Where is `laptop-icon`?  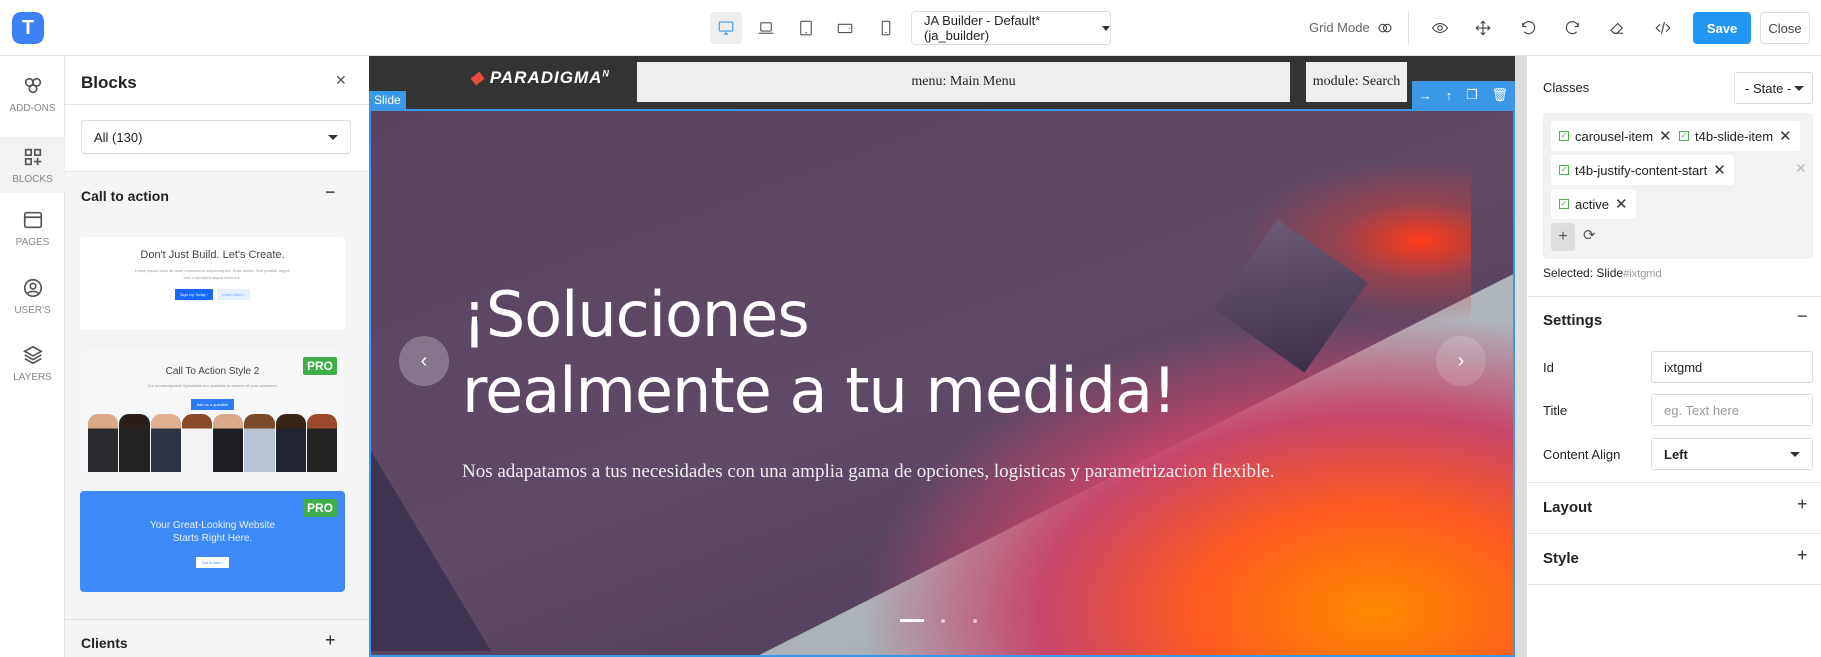 laptop-icon is located at coordinates (766, 28).